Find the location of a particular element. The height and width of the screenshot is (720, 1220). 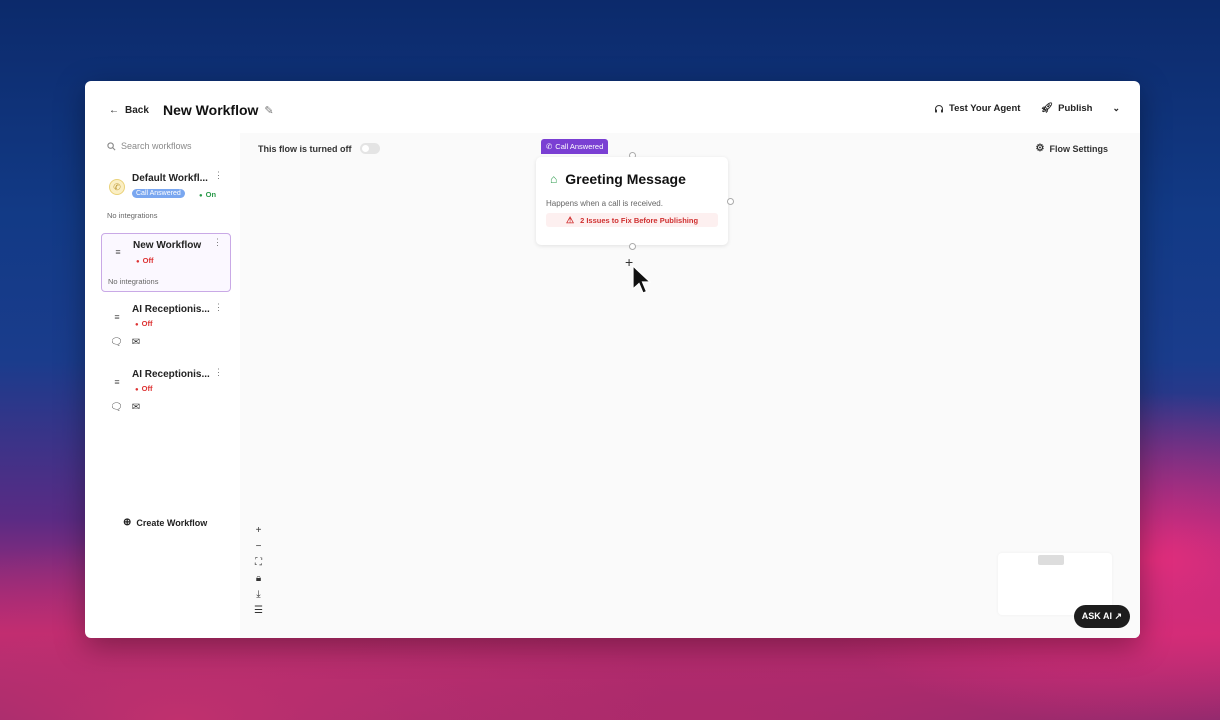

pencil-icon: ✎ is located at coordinates (268, 110).